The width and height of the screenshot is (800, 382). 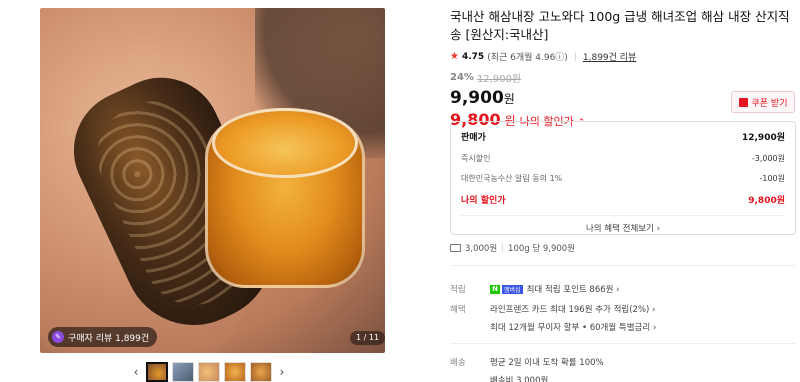 I want to click on delivery-key: 배송, so click(x=458, y=363).